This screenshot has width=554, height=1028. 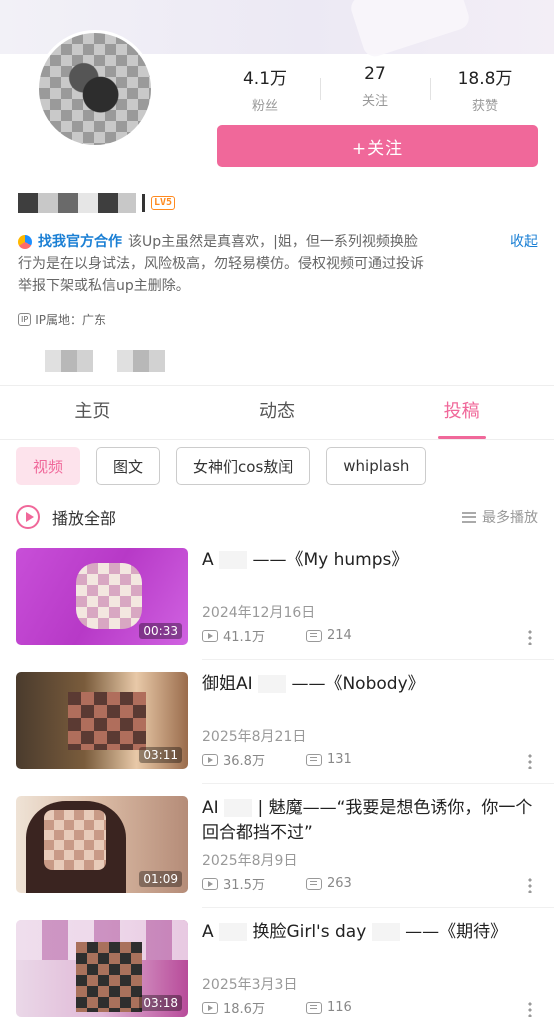 I want to click on sort-button: 最多播放, so click(x=500, y=517).